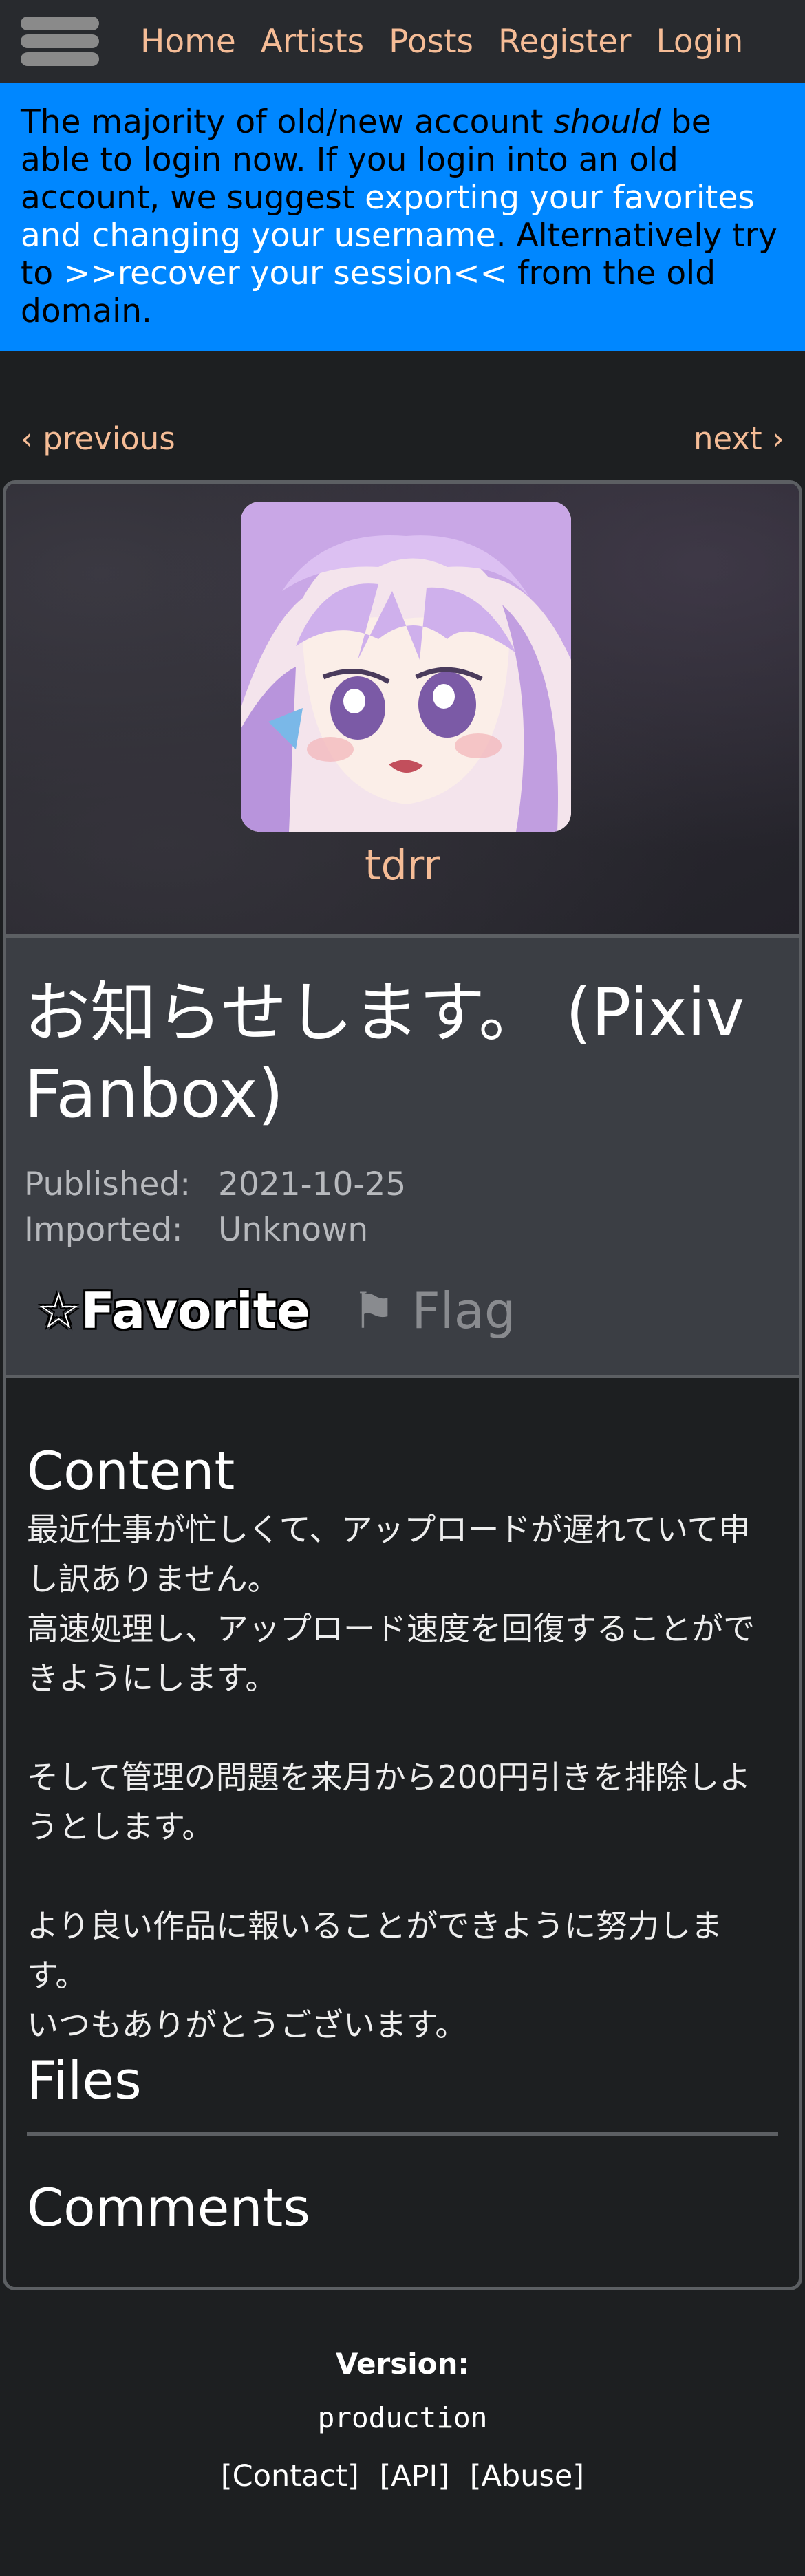 This screenshot has width=805, height=2576. I want to click on nav-posts-link: Posts, so click(431, 41).